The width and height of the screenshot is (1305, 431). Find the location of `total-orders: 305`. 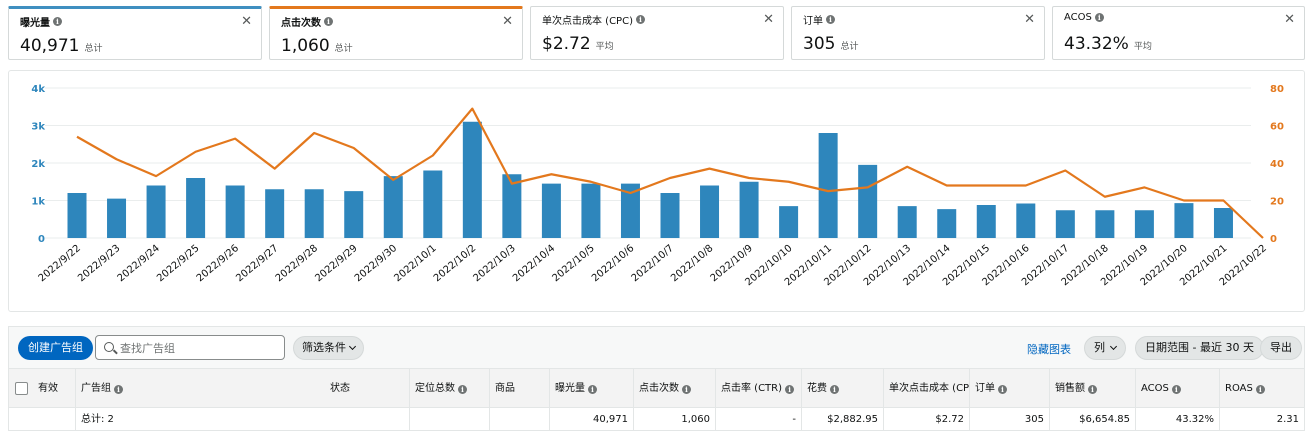

total-orders: 305 is located at coordinates (1009, 419).